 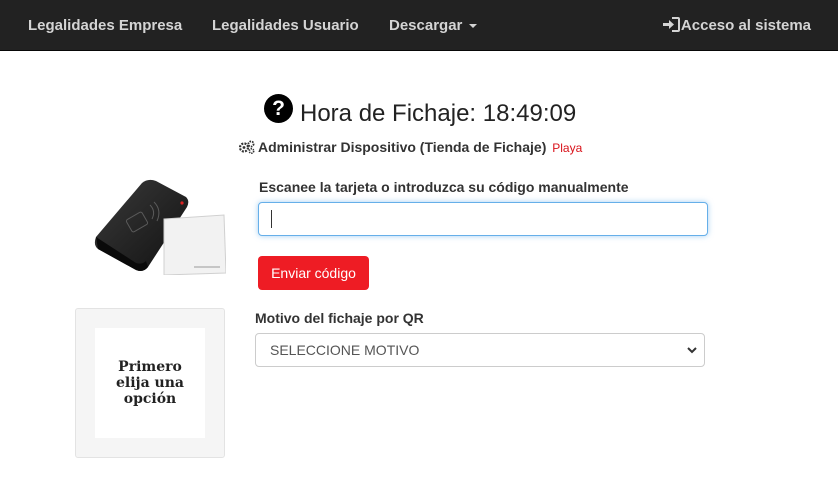 I want to click on qr-container: Primero elija una opción, so click(x=150, y=383).